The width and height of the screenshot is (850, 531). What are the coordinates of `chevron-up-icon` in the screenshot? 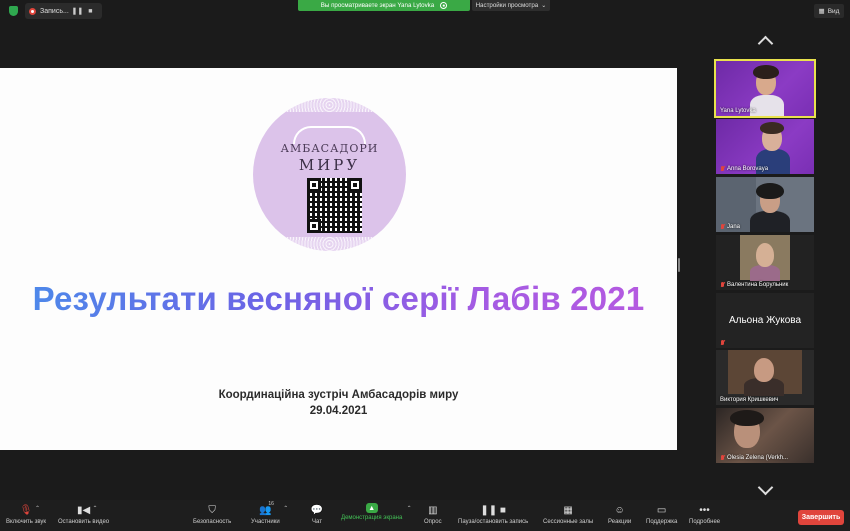 It's located at (765, 41).